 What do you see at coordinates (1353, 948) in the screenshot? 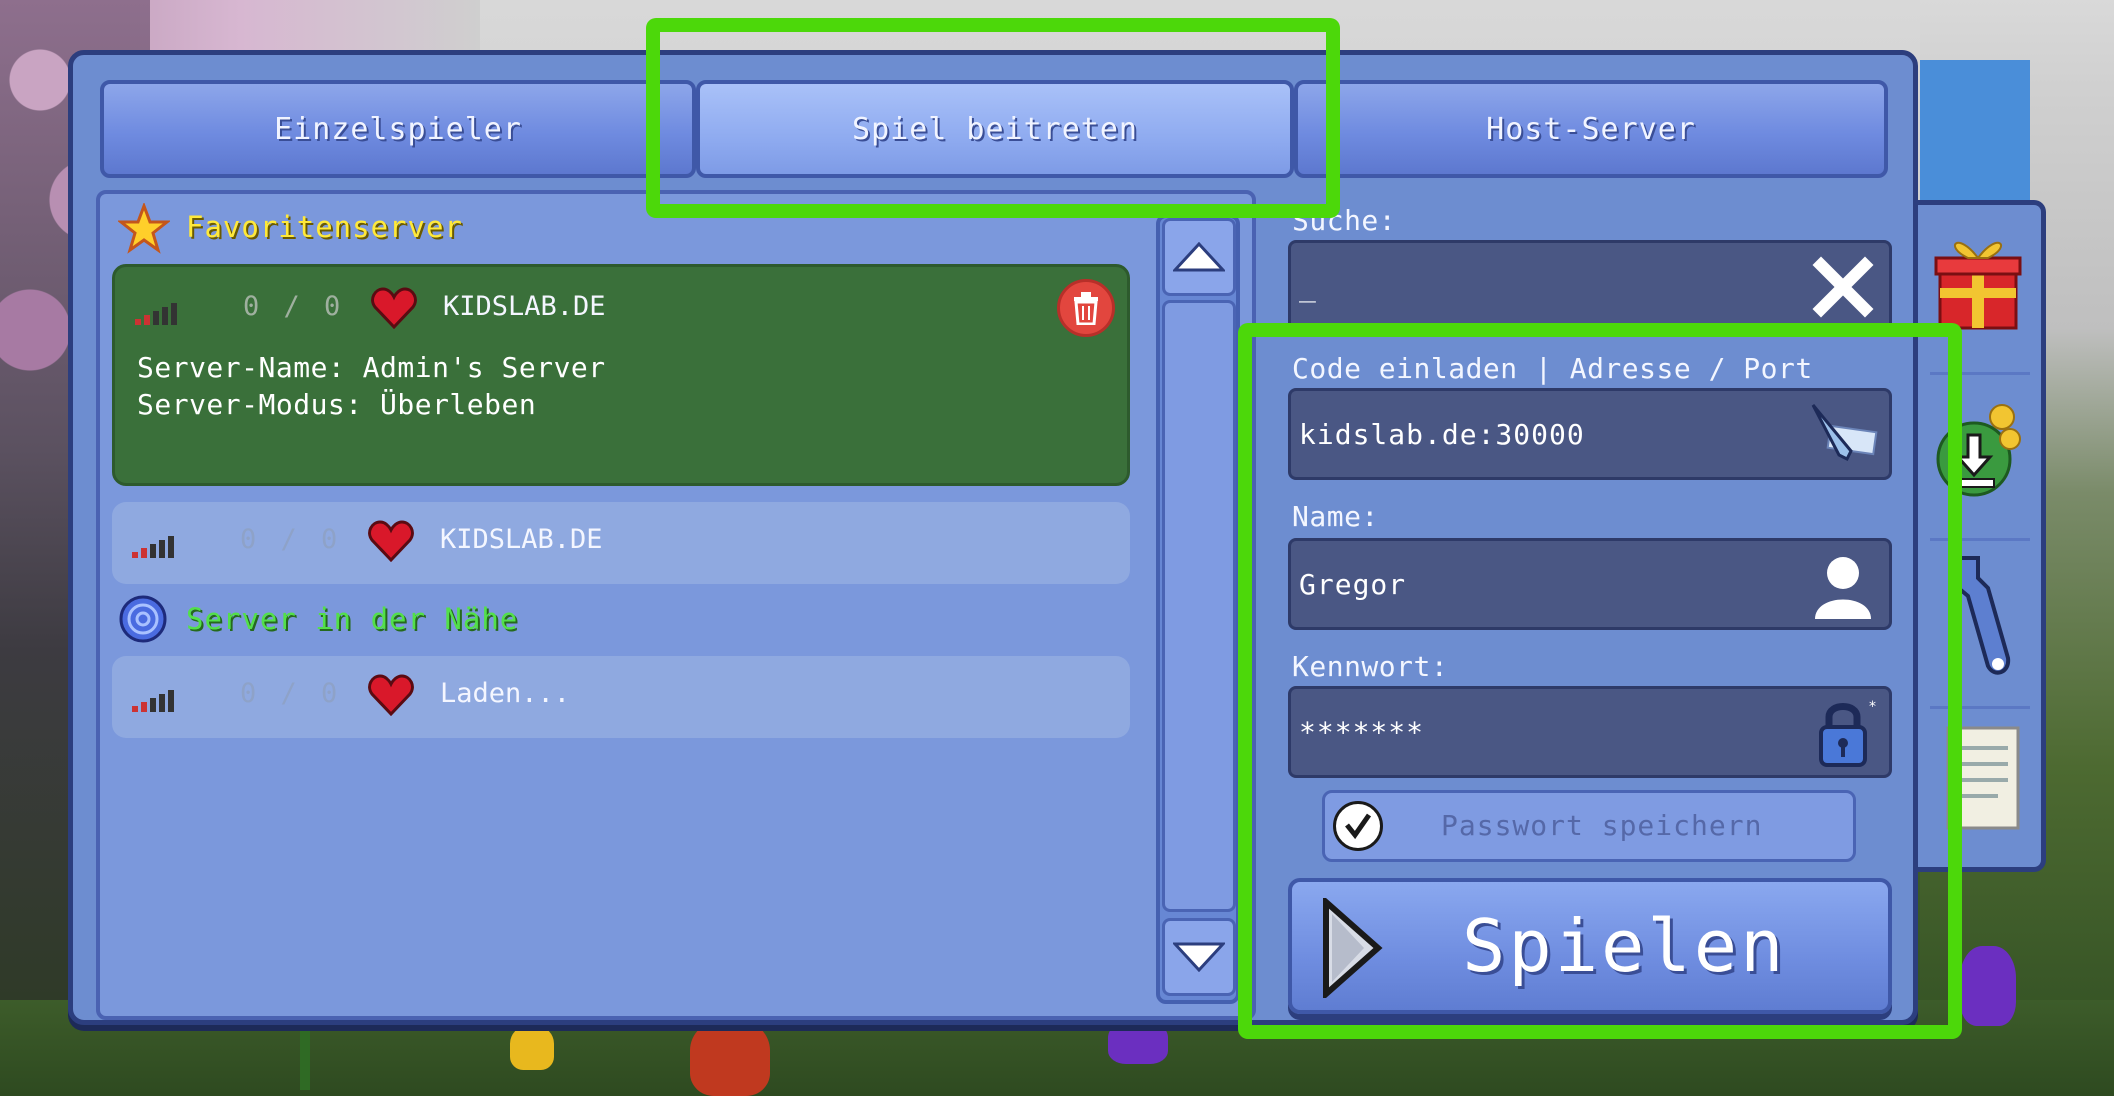
I see `play-icon` at bounding box center [1353, 948].